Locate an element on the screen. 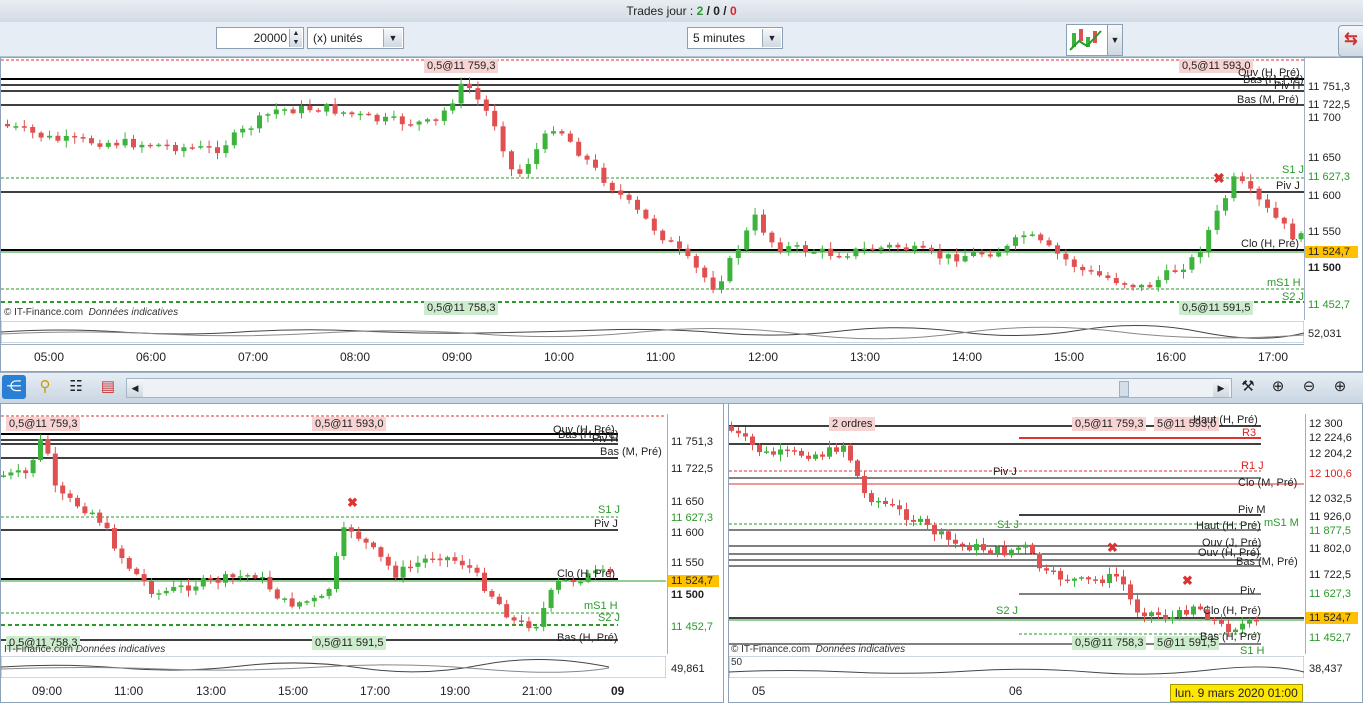  trades-summary: Trades jour : 2 / 0 / 0 is located at coordinates (681, 11).